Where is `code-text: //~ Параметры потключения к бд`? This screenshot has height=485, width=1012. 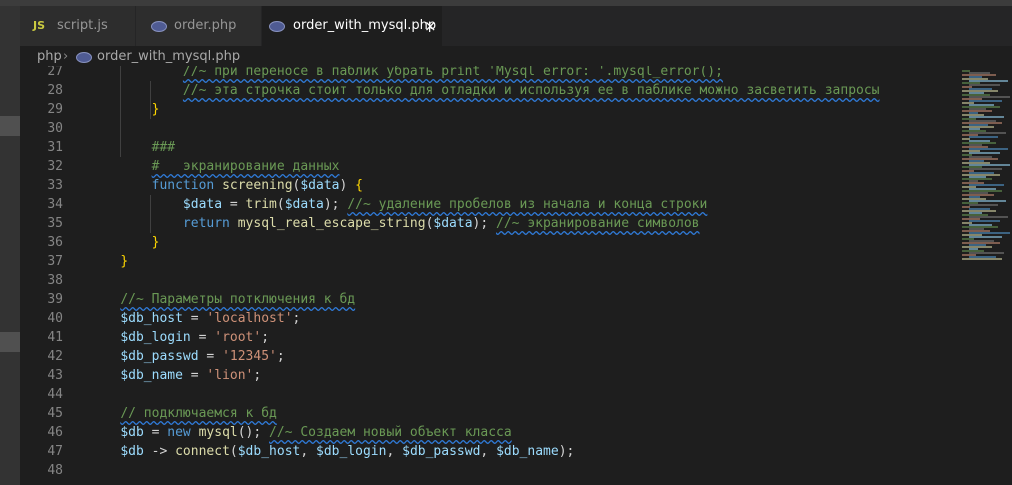 code-text: //~ Параметры потключения к бд is located at coordinates (238, 299).